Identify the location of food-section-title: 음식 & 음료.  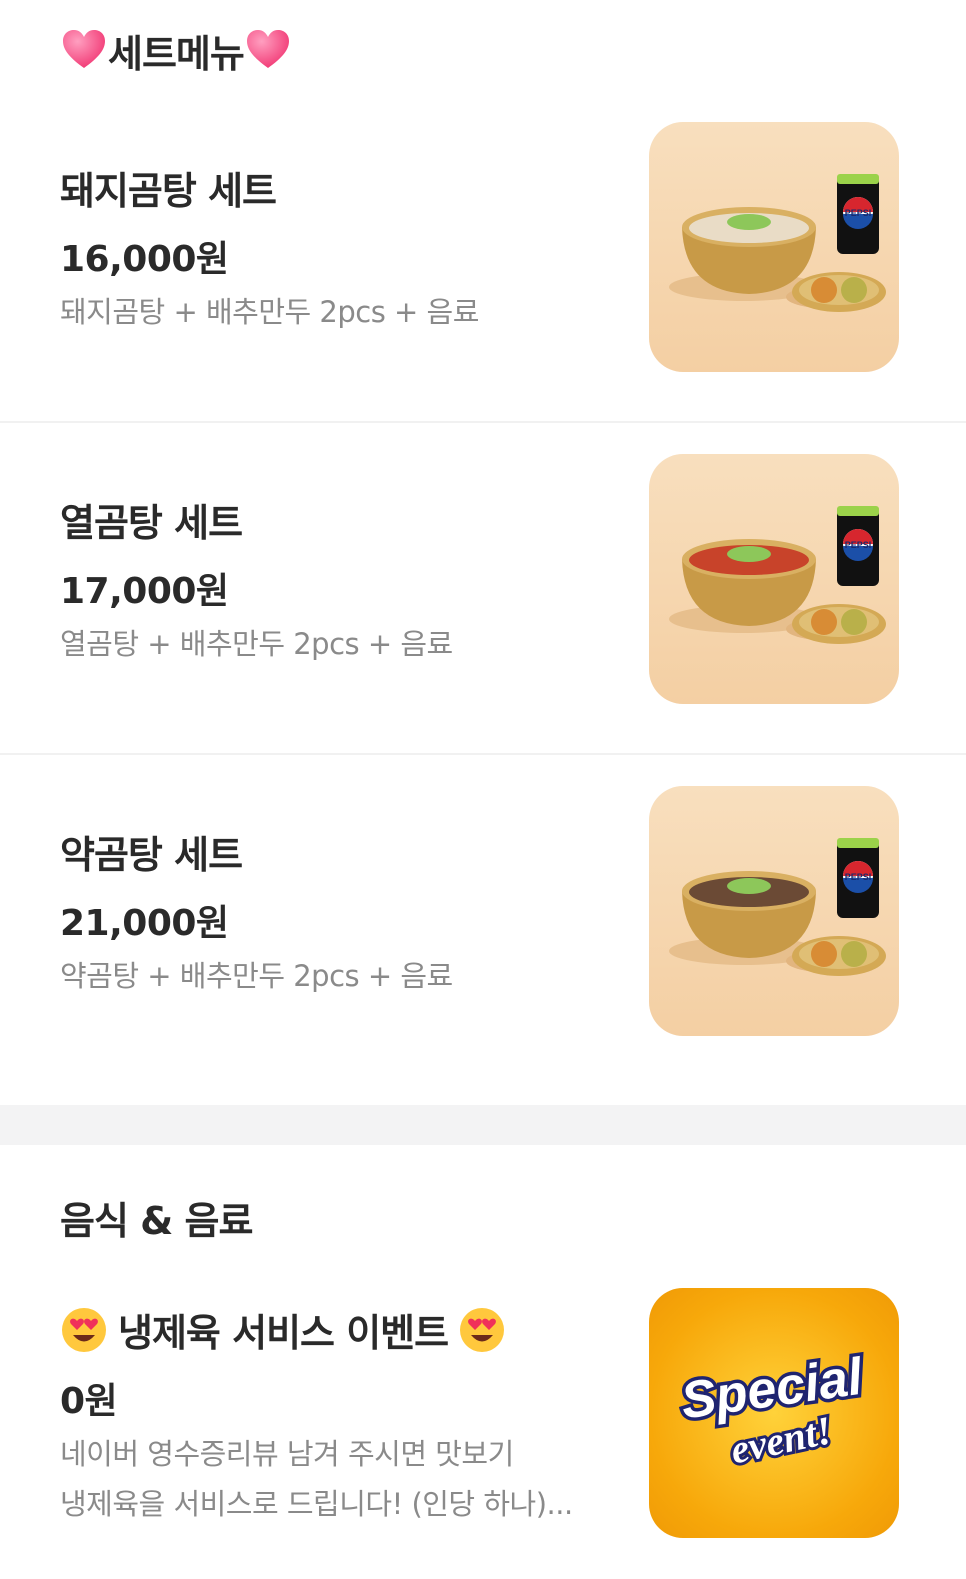
(156, 1221).